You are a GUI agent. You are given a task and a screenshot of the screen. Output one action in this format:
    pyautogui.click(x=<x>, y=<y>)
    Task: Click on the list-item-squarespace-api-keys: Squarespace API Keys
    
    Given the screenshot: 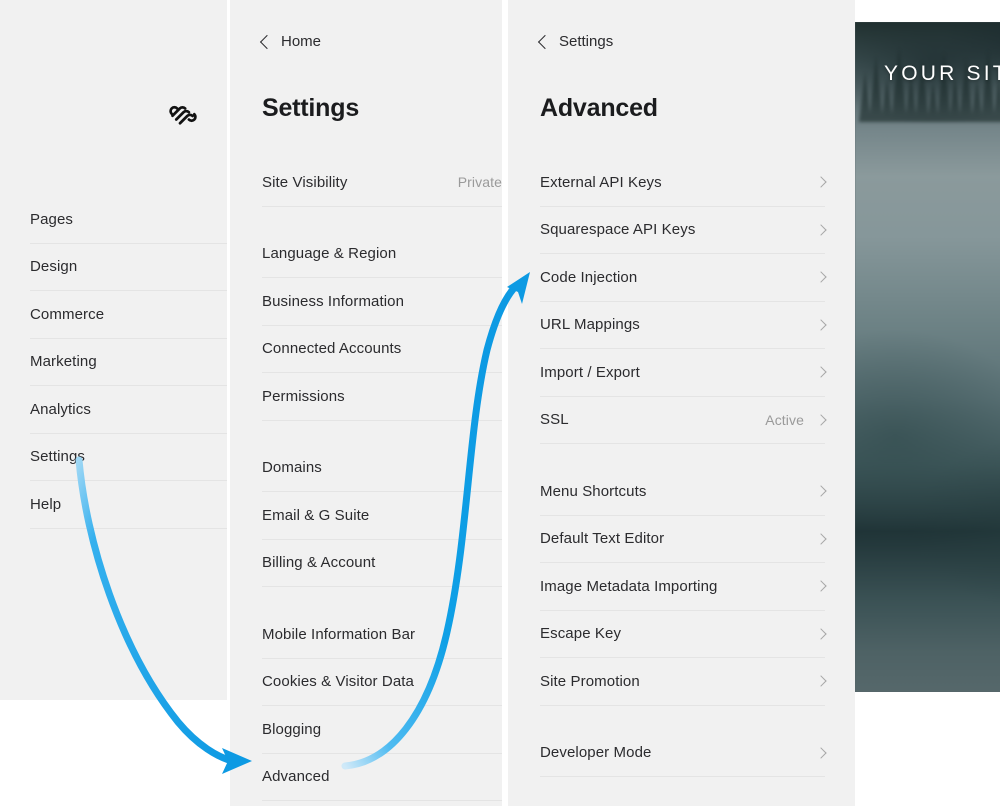 What is the action you would take?
    pyautogui.click(x=683, y=230)
    